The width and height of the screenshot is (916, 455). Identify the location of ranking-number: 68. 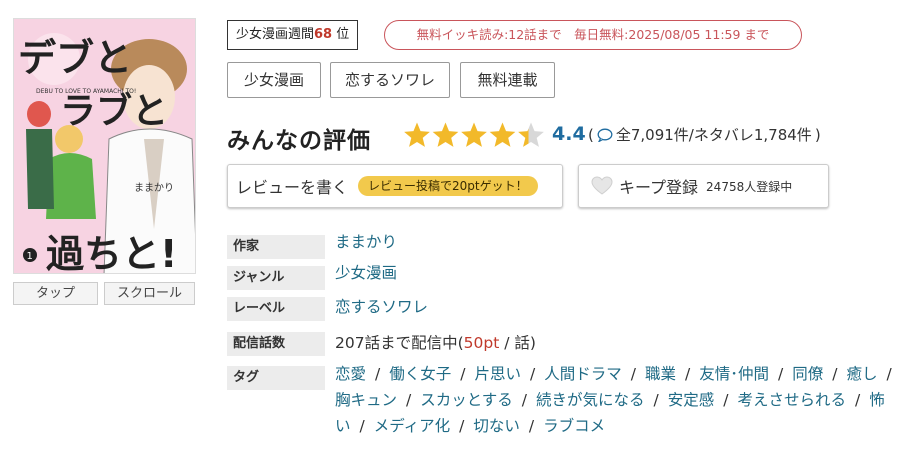
(323, 34).